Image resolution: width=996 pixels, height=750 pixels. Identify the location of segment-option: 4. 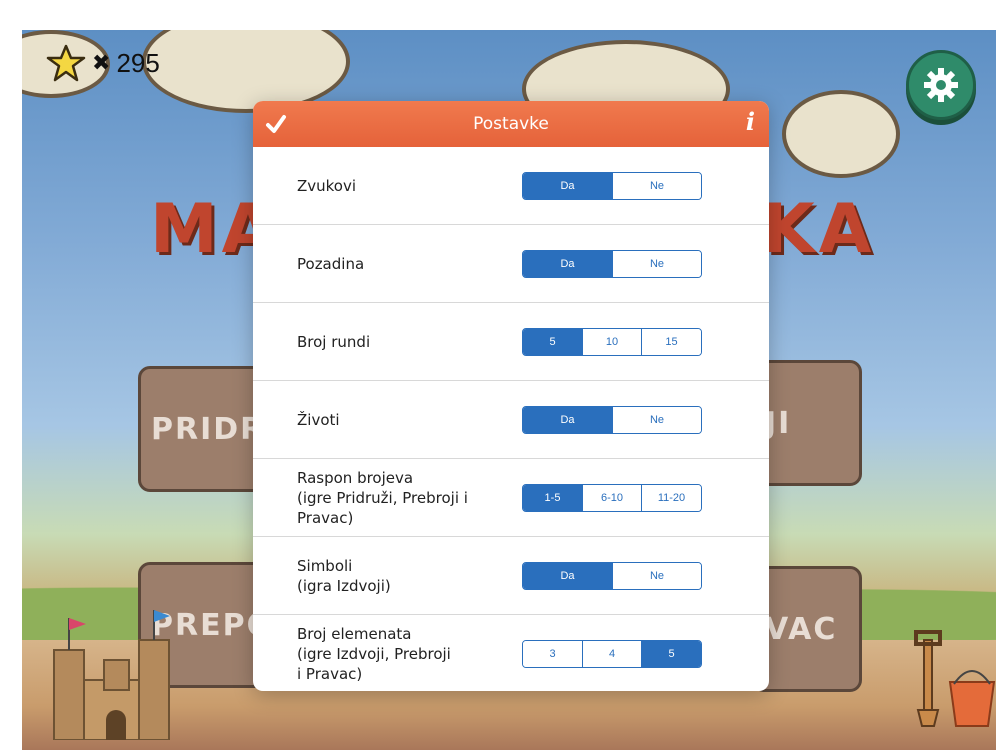
(611, 653).